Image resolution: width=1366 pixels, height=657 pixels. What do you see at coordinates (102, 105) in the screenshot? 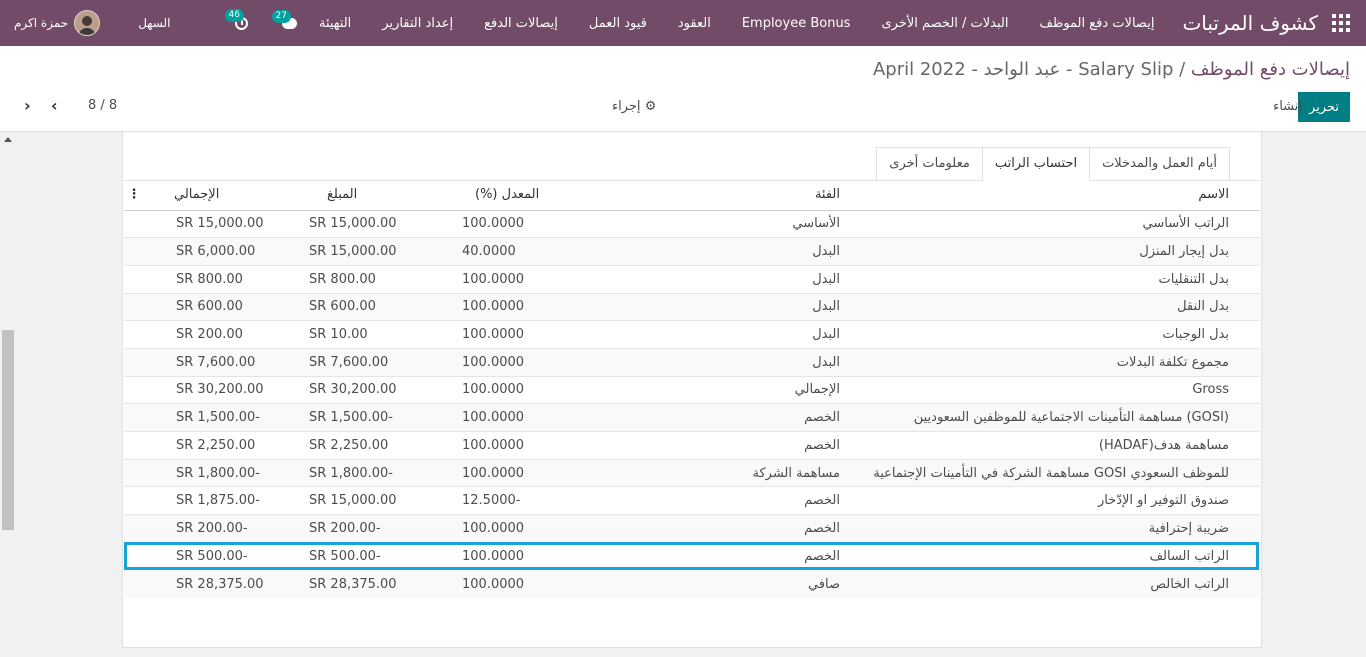
I see `pager-value: 8 / 8` at bounding box center [102, 105].